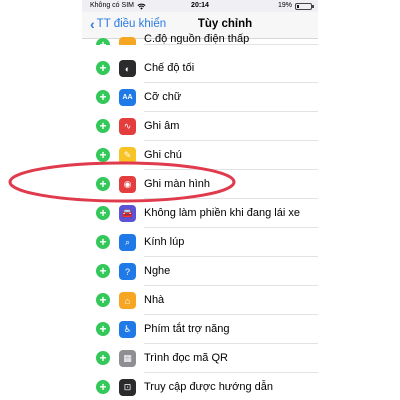 The image size is (400, 400). I want to click on control-label: Phím tắt trợ năng, so click(187, 329).